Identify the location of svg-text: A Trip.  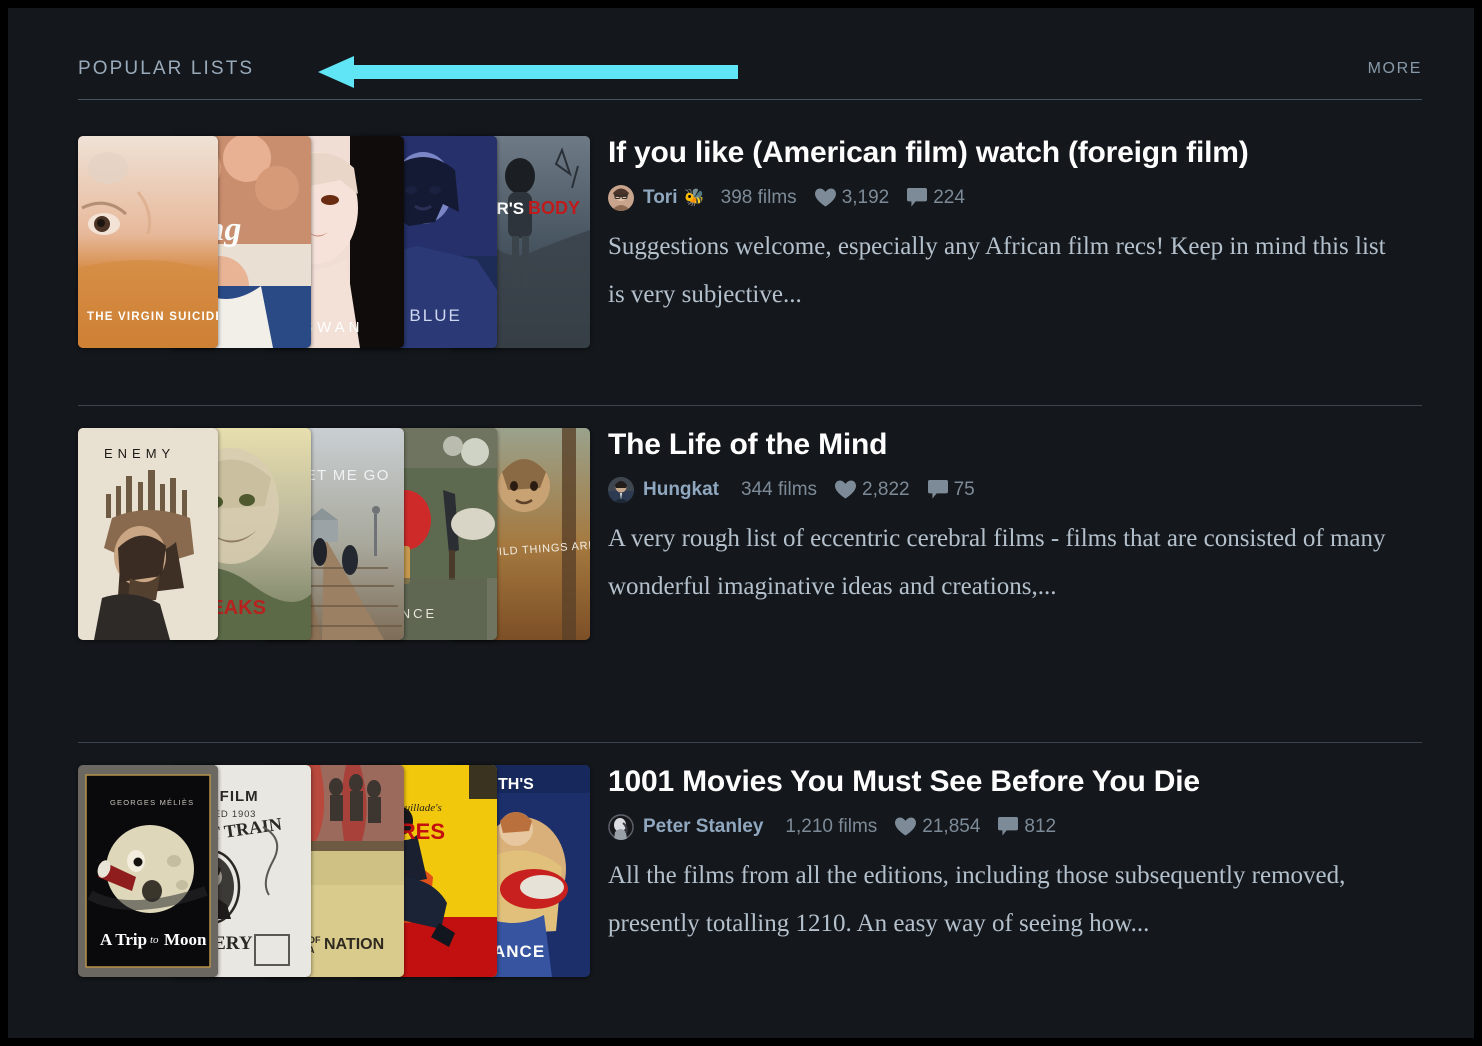
(123, 939).